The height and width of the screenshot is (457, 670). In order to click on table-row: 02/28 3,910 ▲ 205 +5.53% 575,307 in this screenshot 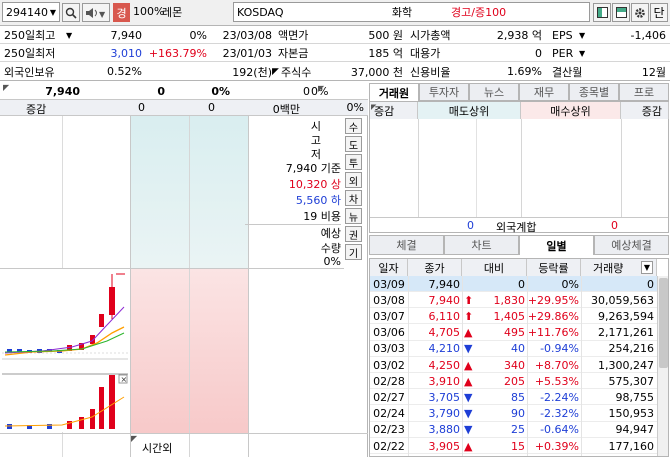, I will do `click(513, 381)`.